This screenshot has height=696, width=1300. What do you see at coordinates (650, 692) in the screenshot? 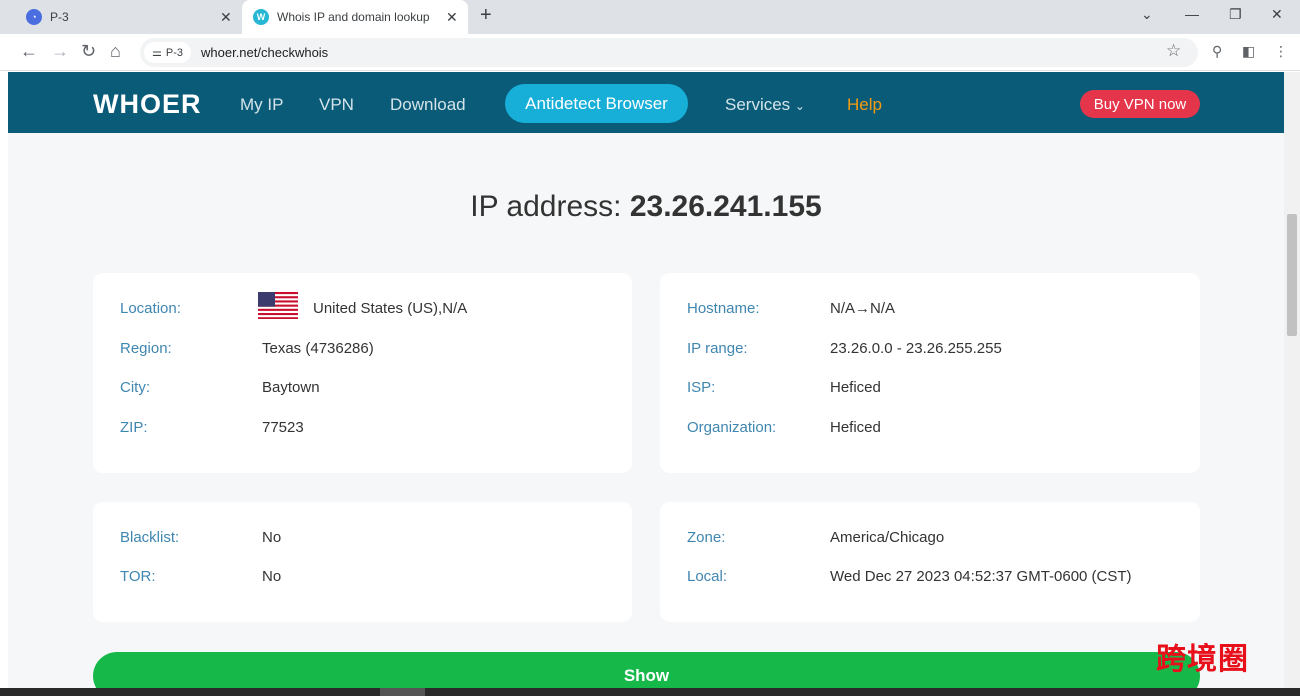
I see `os-taskbar` at bounding box center [650, 692].